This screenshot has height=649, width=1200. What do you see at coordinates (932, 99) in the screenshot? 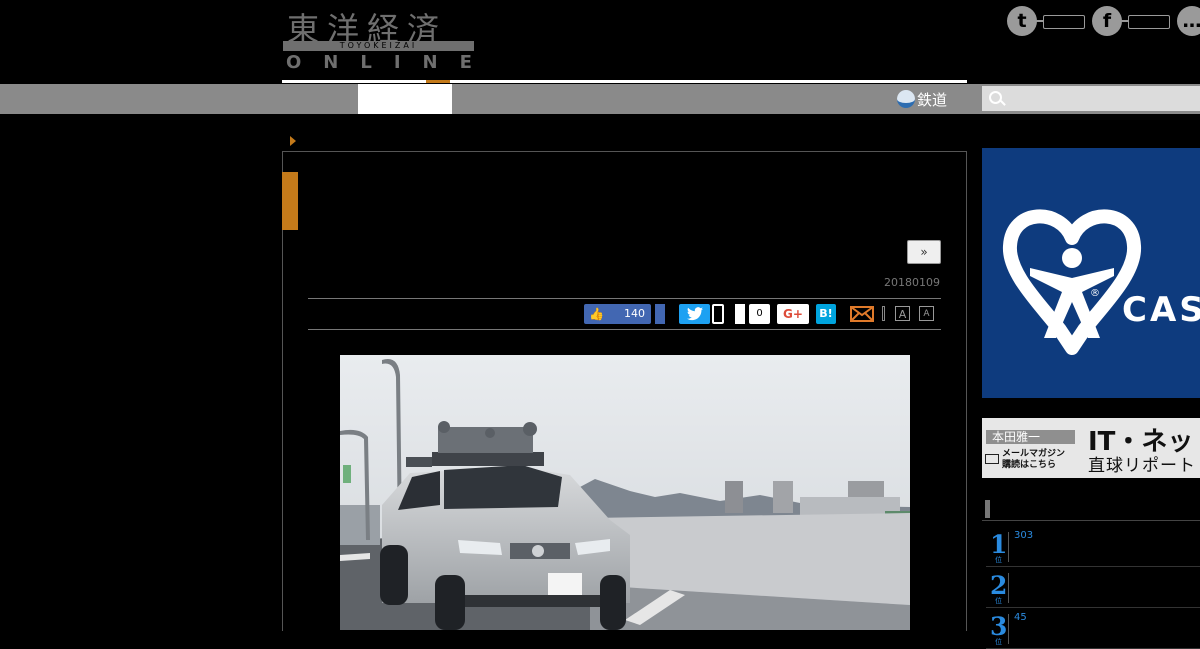
I see `nav-item-label: 鉄道` at bounding box center [932, 99].